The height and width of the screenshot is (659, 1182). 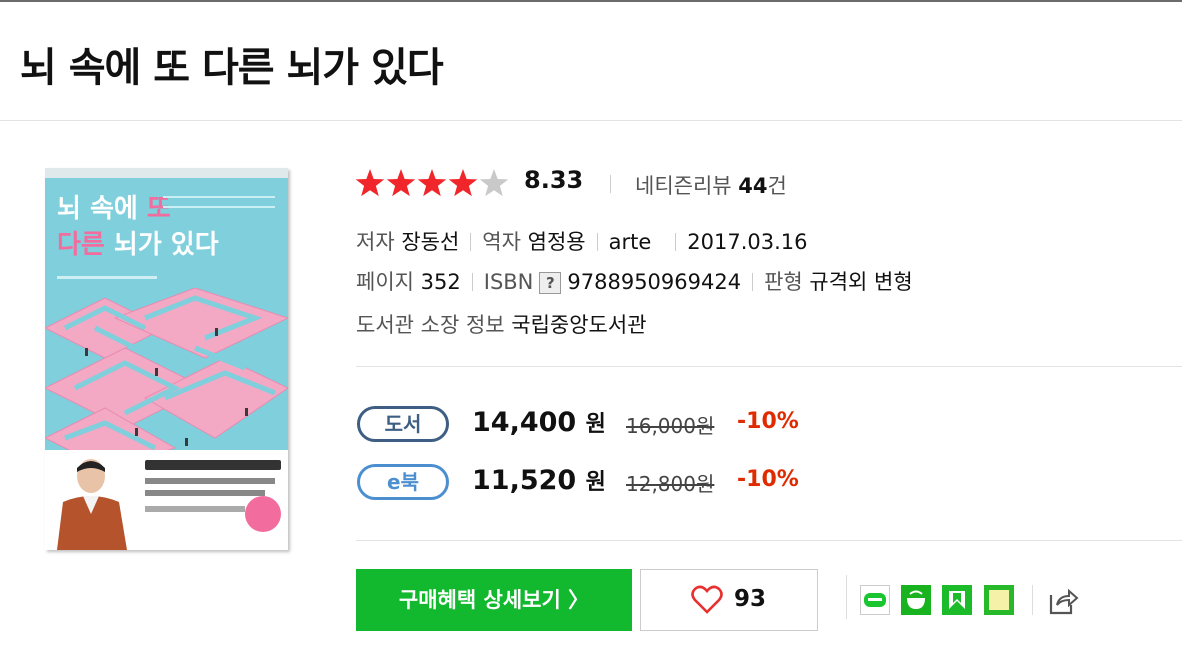 What do you see at coordinates (753, 186) in the screenshot?
I see `review-count: 44` at bounding box center [753, 186].